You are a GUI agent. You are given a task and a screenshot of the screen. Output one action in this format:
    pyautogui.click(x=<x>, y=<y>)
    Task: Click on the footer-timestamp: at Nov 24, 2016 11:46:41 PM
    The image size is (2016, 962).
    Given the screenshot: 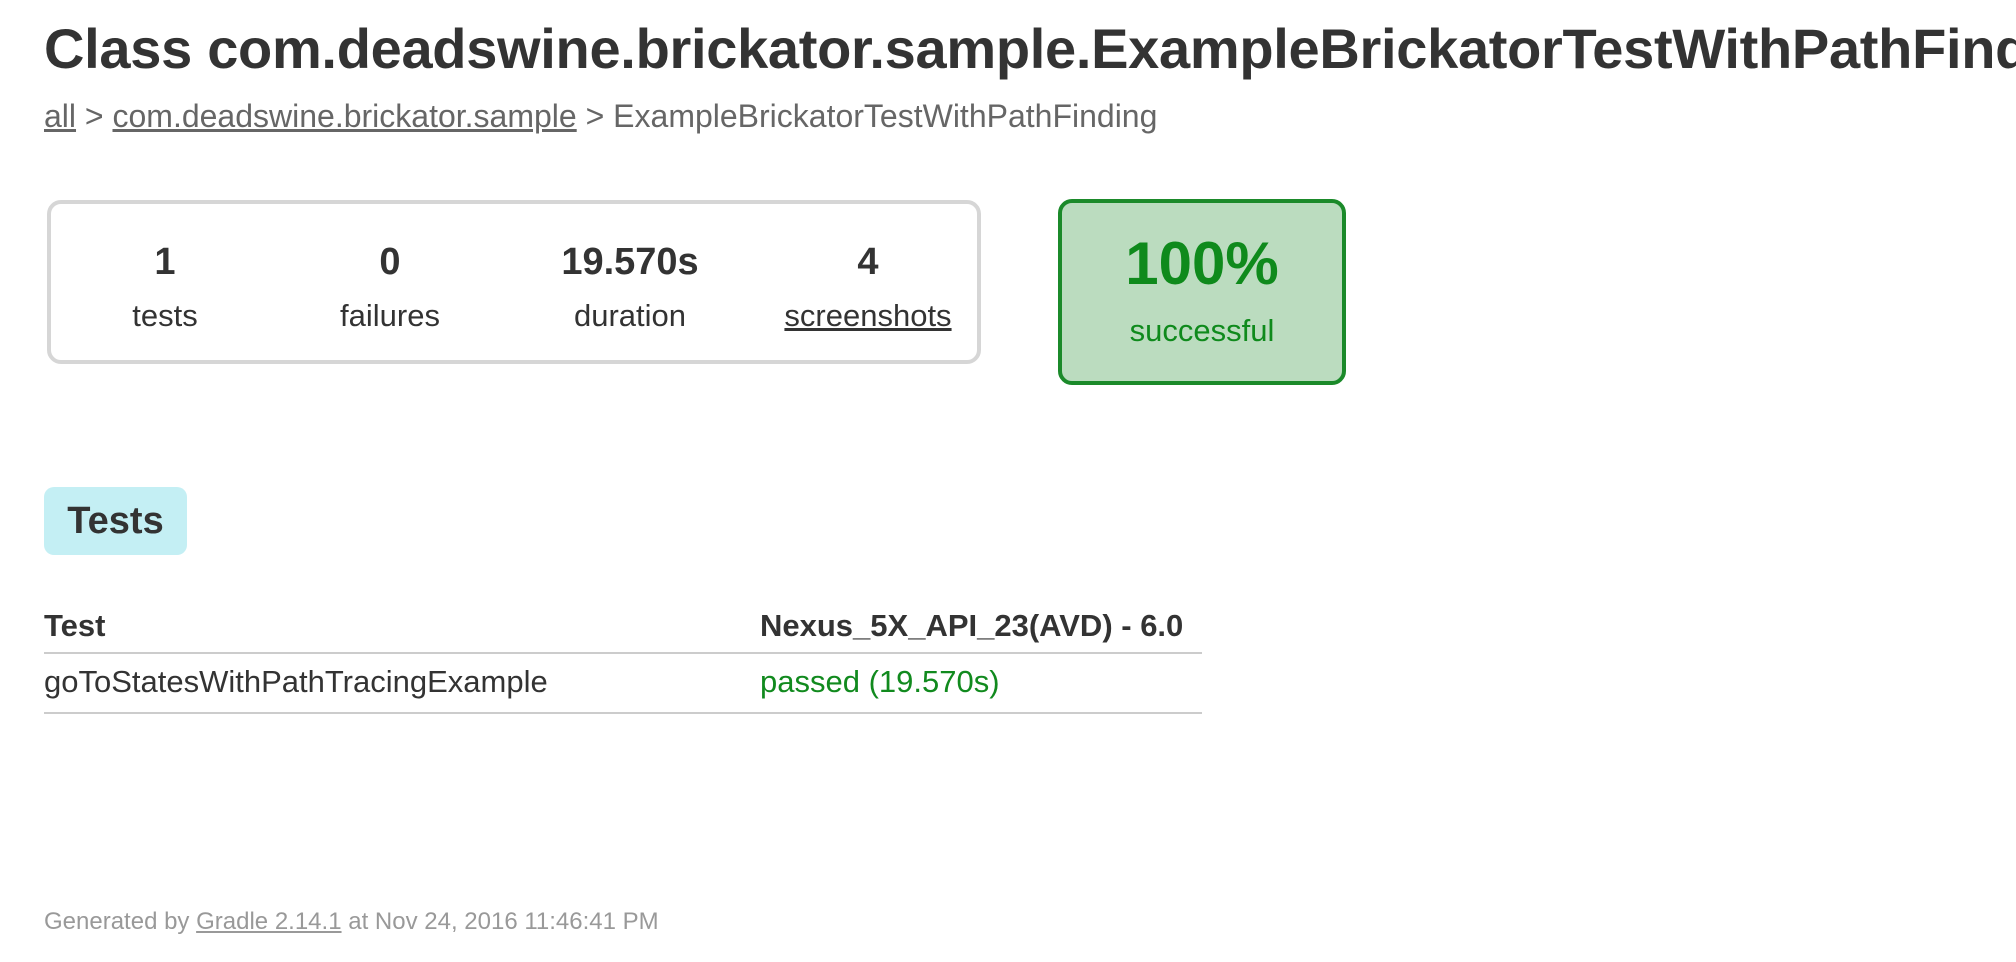 What is the action you would take?
    pyautogui.click(x=500, y=921)
    